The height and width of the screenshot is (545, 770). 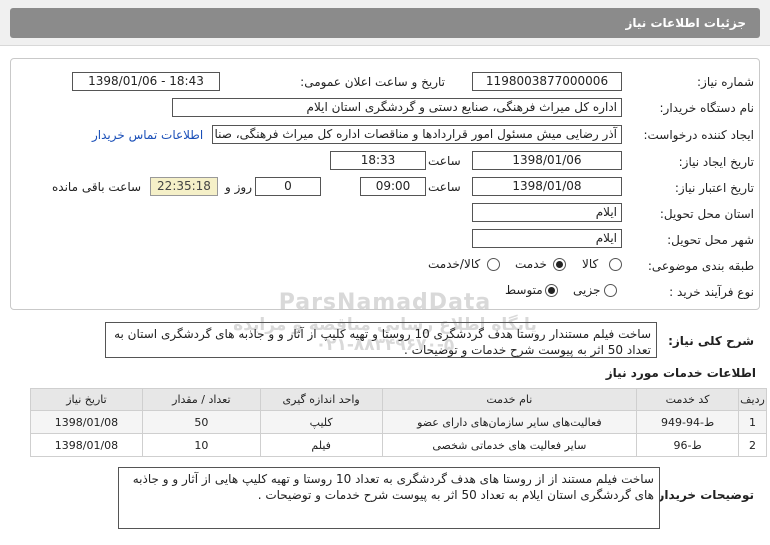 I want to click on announce-label: تاریخ و ساعت اعلان عمومی:, so click(x=372, y=82).